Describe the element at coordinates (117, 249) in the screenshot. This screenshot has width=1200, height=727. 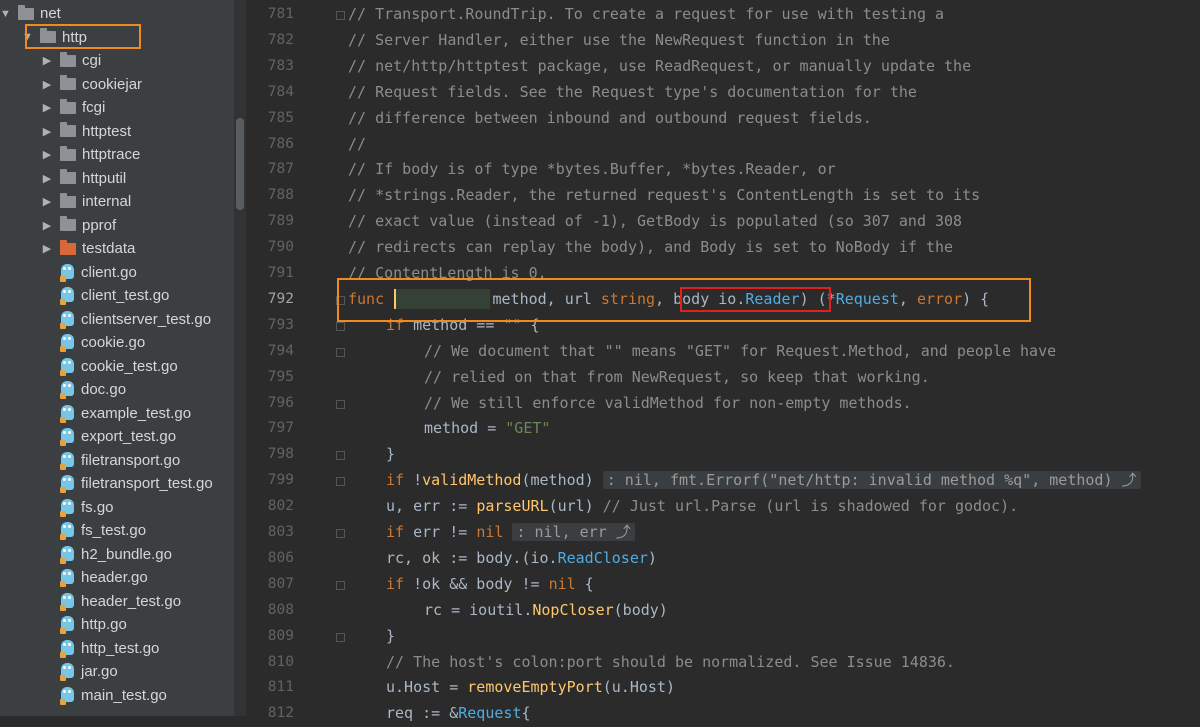
I see `tree-folder-item: ▶ testdata` at that location.